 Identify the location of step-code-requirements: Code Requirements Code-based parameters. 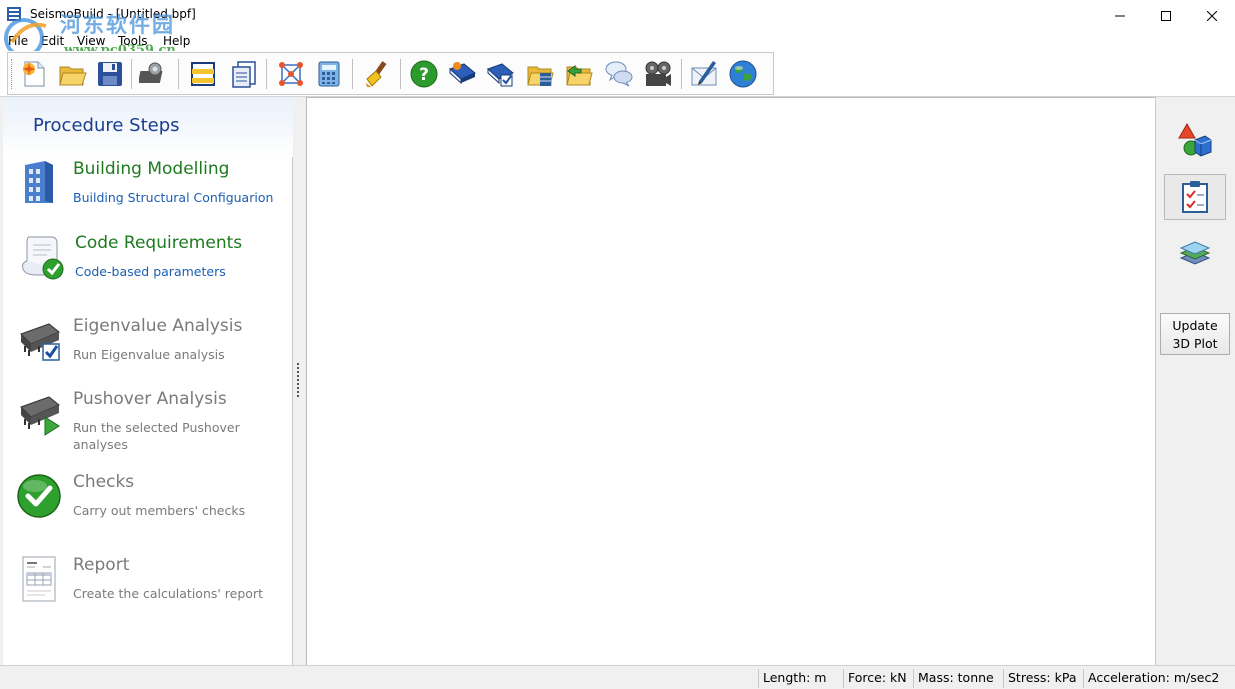
(148, 268).